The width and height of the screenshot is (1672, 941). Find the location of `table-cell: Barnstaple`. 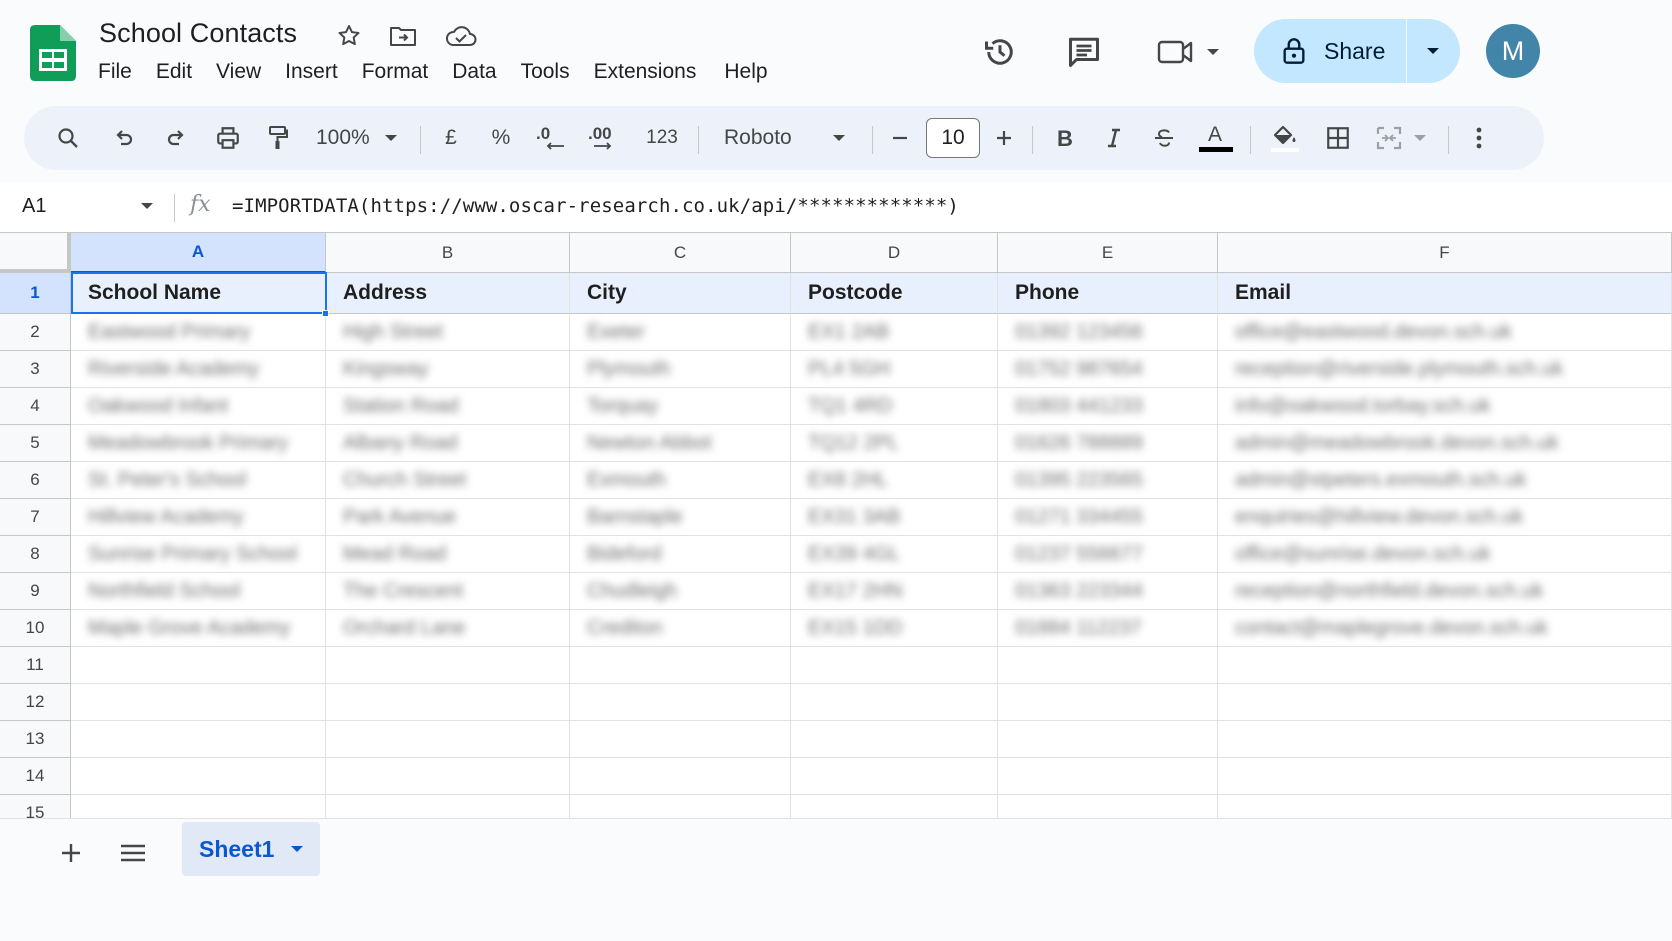

table-cell: Barnstaple is located at coordinates (680, 517).